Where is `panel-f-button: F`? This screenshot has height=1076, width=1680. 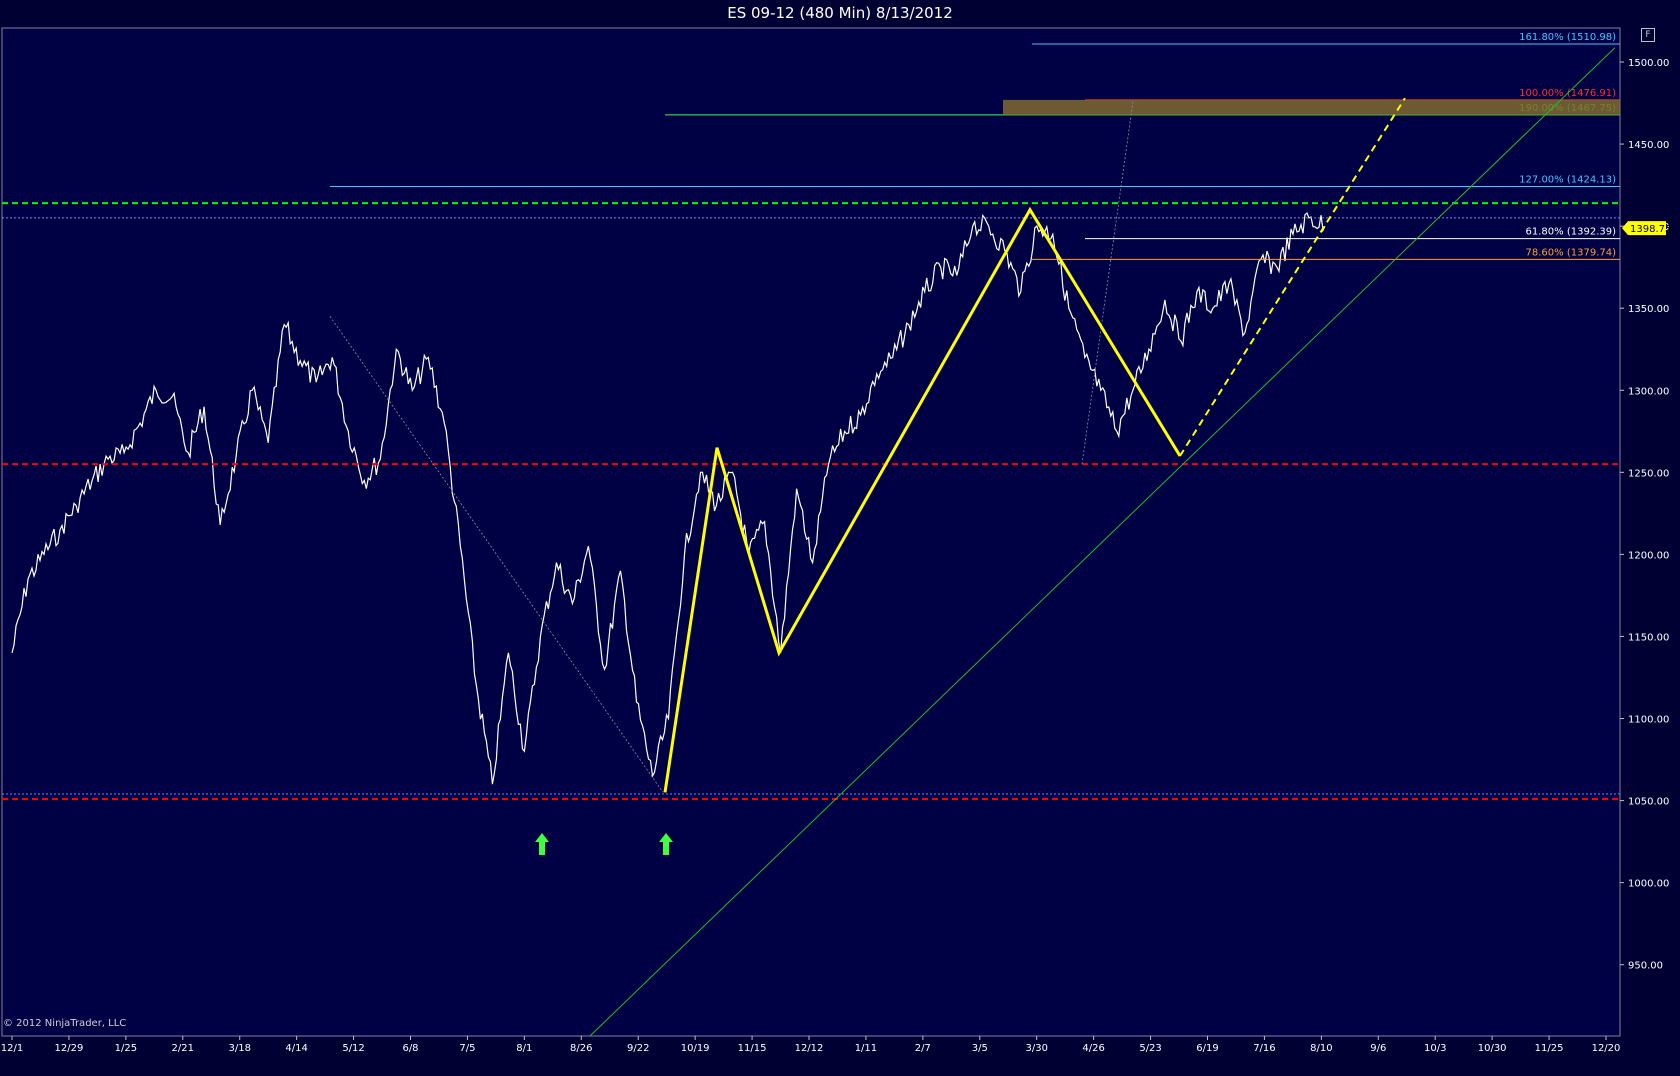 panel-f-button: F is located at coordinates (1648, 35).